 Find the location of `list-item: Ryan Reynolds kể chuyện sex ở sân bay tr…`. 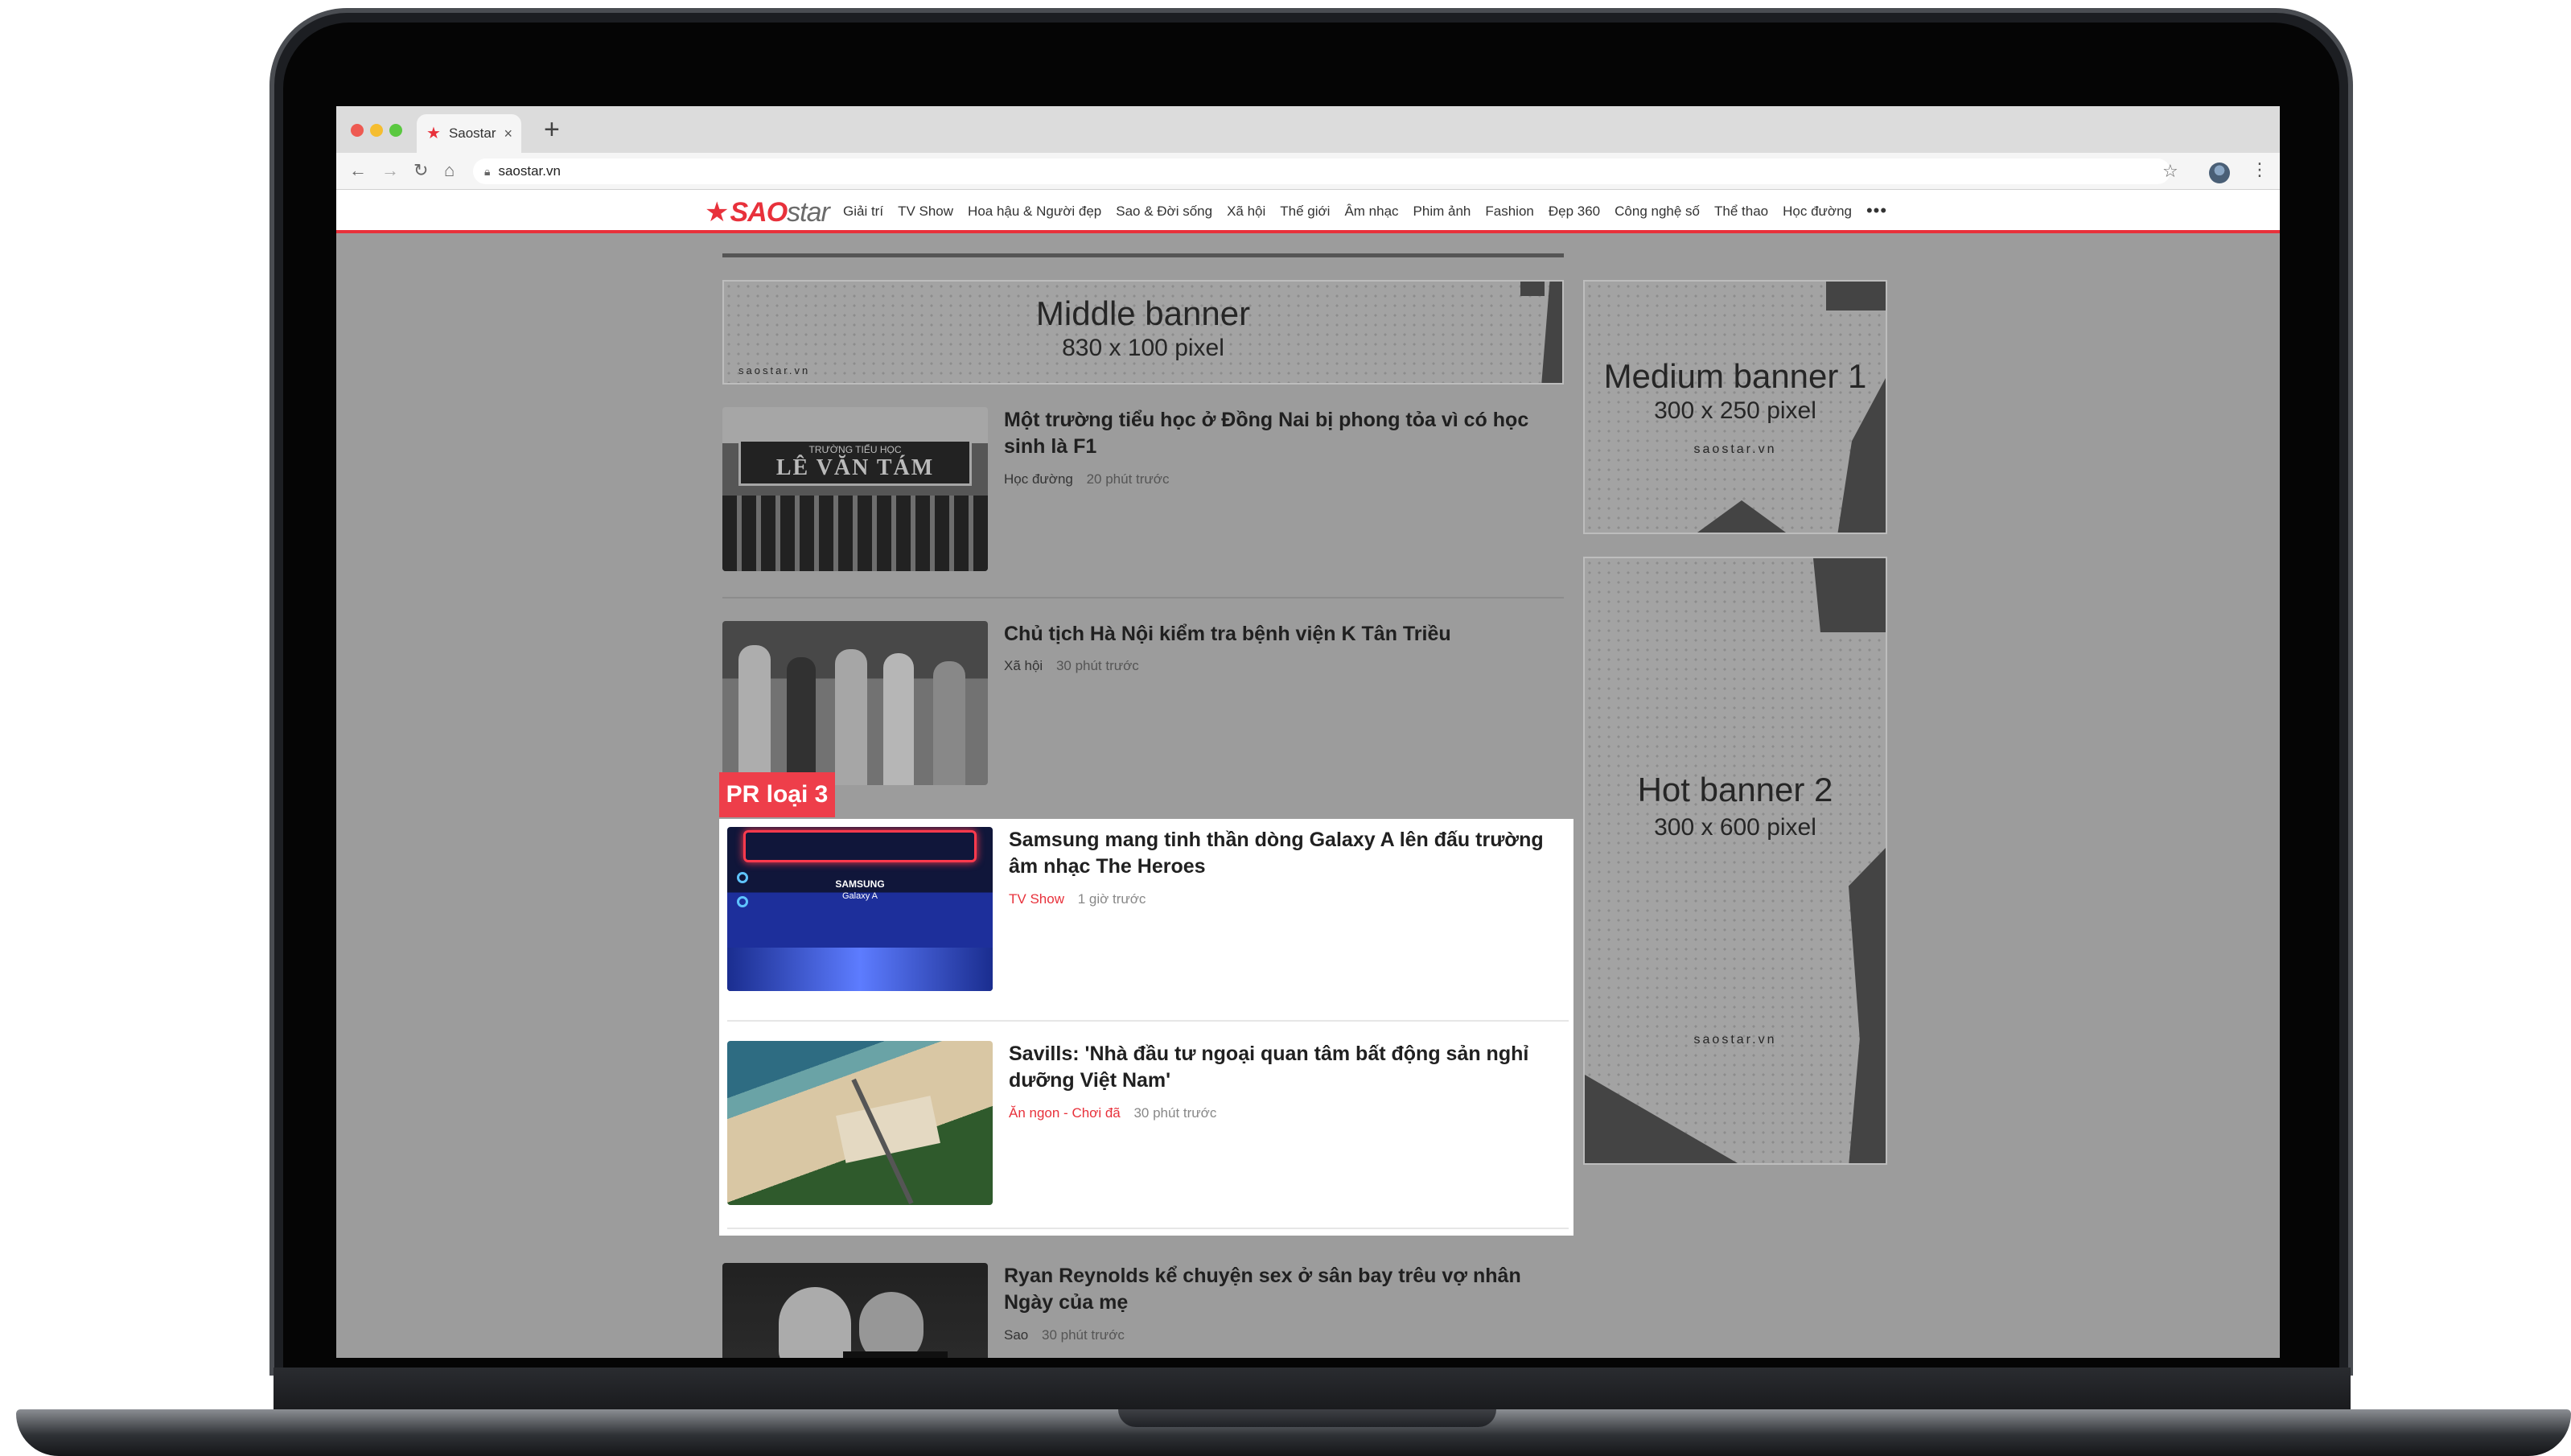

list-item: Ryan Reynolds kể chuyện sex ở sân bay tr… is located at coordinates (1143, 1310).